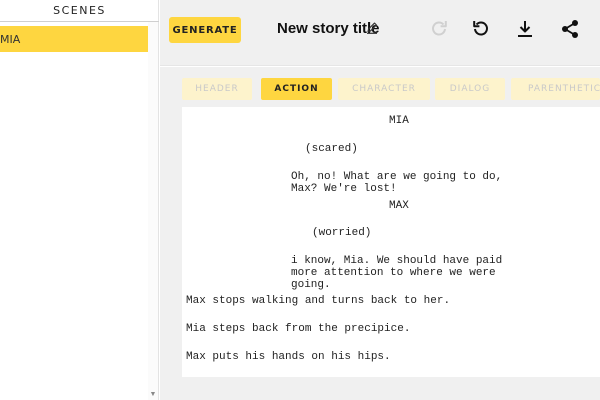 The height and width of the screenshot is (400, 600). What do you see at coordinates (525, 29) in the screenshot?
I see `download-icon` at bounding box center [525, 29].